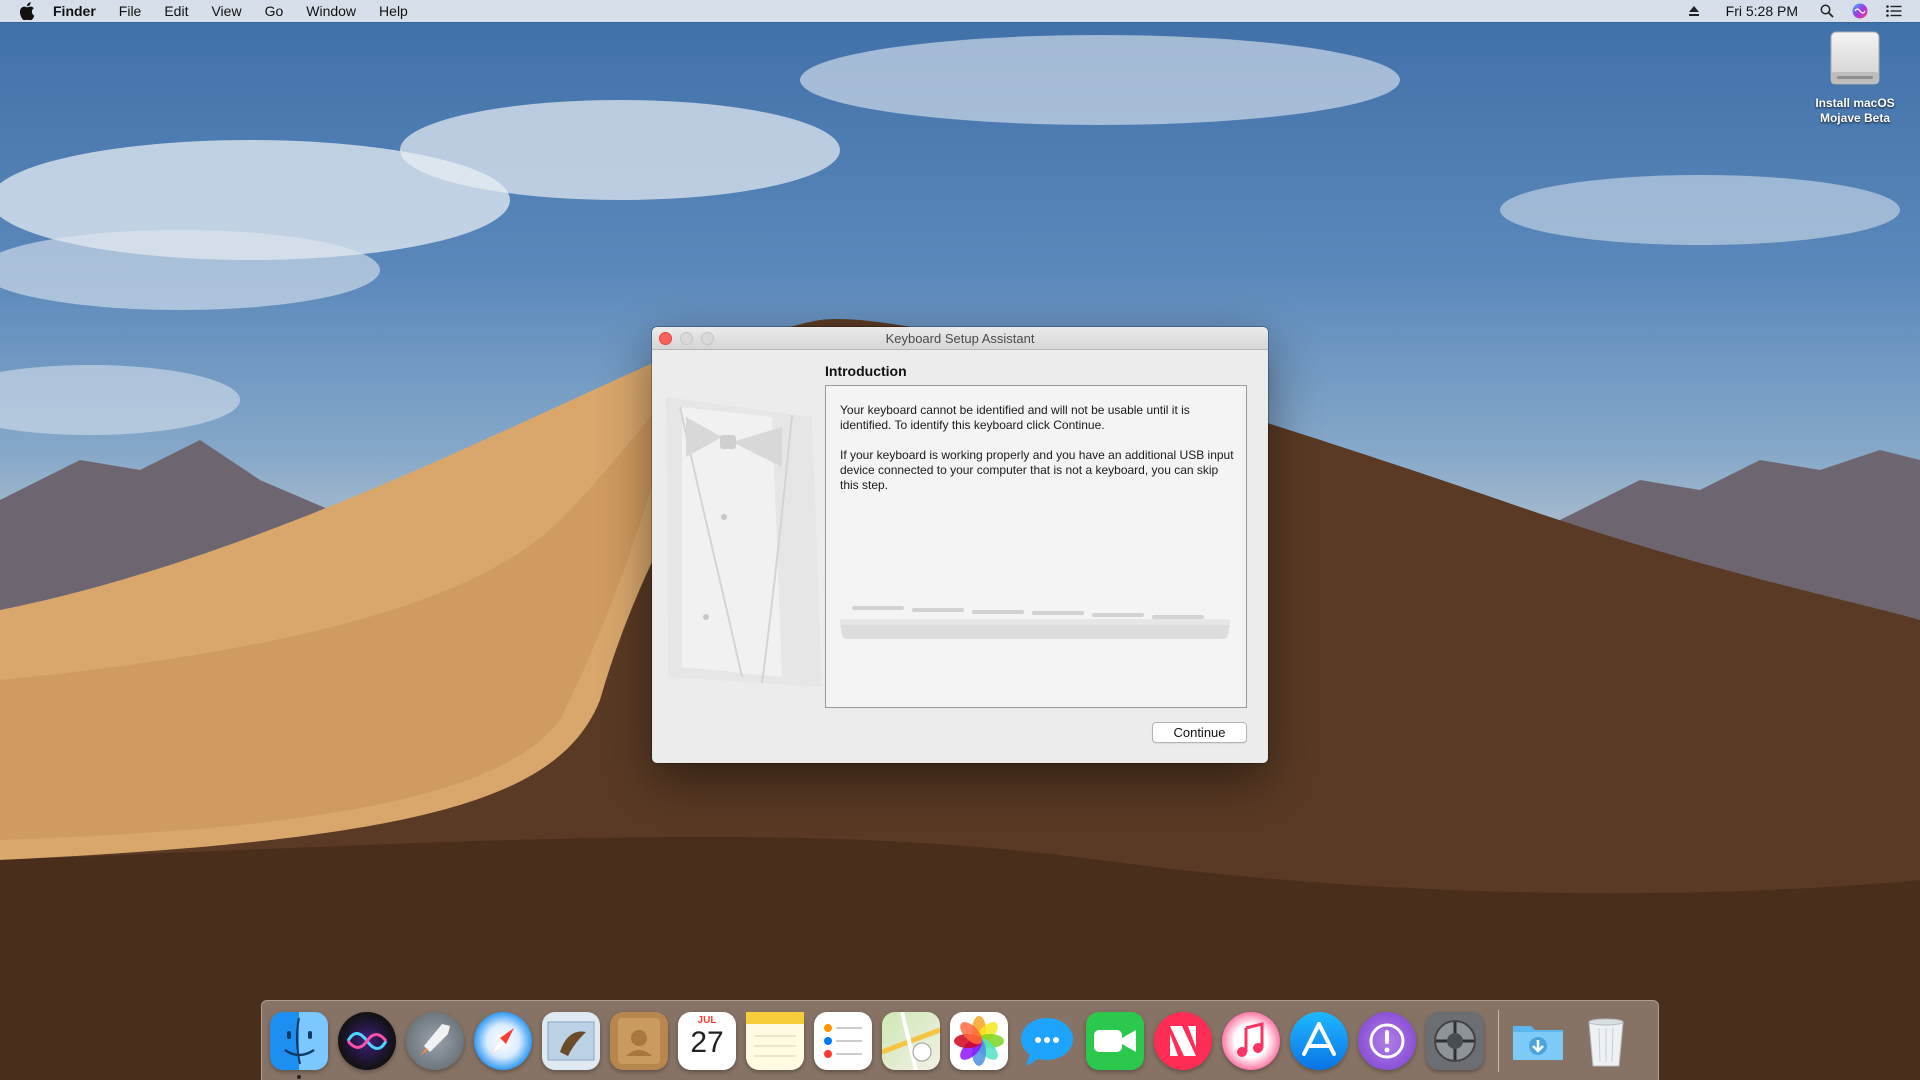 This screenshot has height=1080, width=1920. I want to click on notification-center-icon, so click(1894, 11).